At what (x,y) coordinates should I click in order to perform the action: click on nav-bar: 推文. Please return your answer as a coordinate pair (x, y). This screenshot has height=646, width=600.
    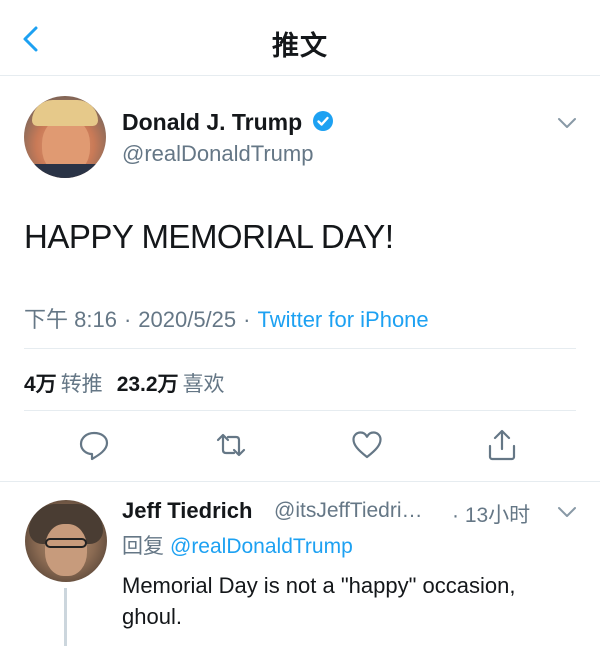
    Looking at the image, I should click on (300, 38).